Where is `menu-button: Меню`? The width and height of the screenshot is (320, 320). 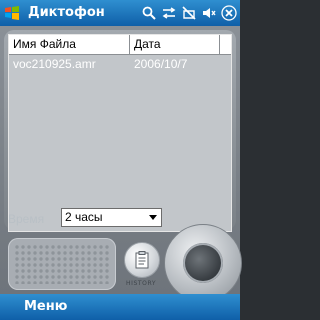 menu-button: Меню is located at coordinates (45, 306).